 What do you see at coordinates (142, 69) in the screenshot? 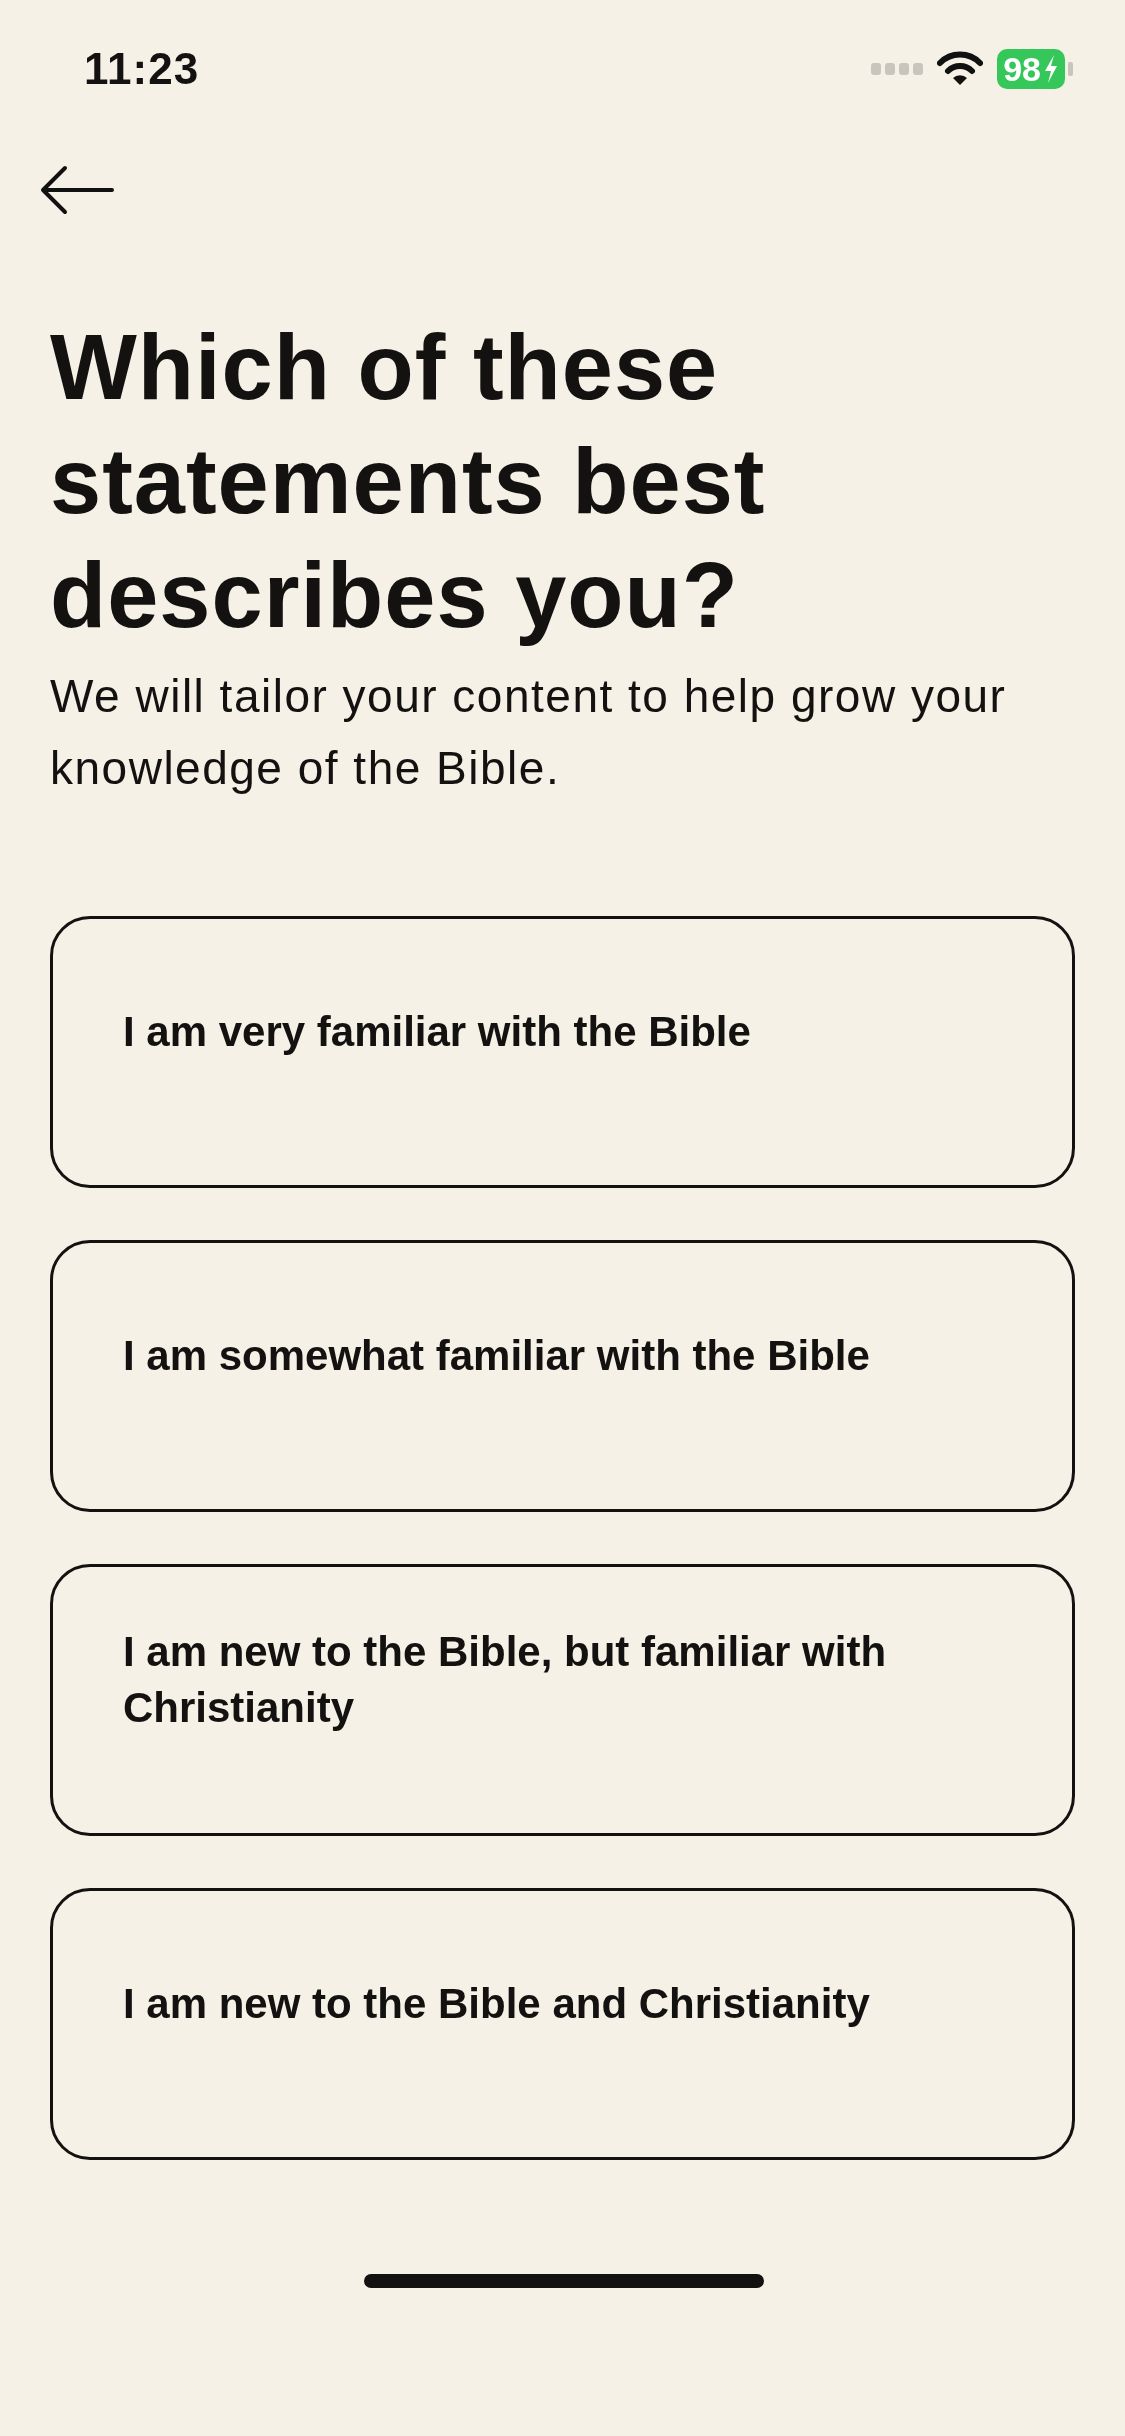
I see `status-time: 11:23` at bounding box center [142, 69].